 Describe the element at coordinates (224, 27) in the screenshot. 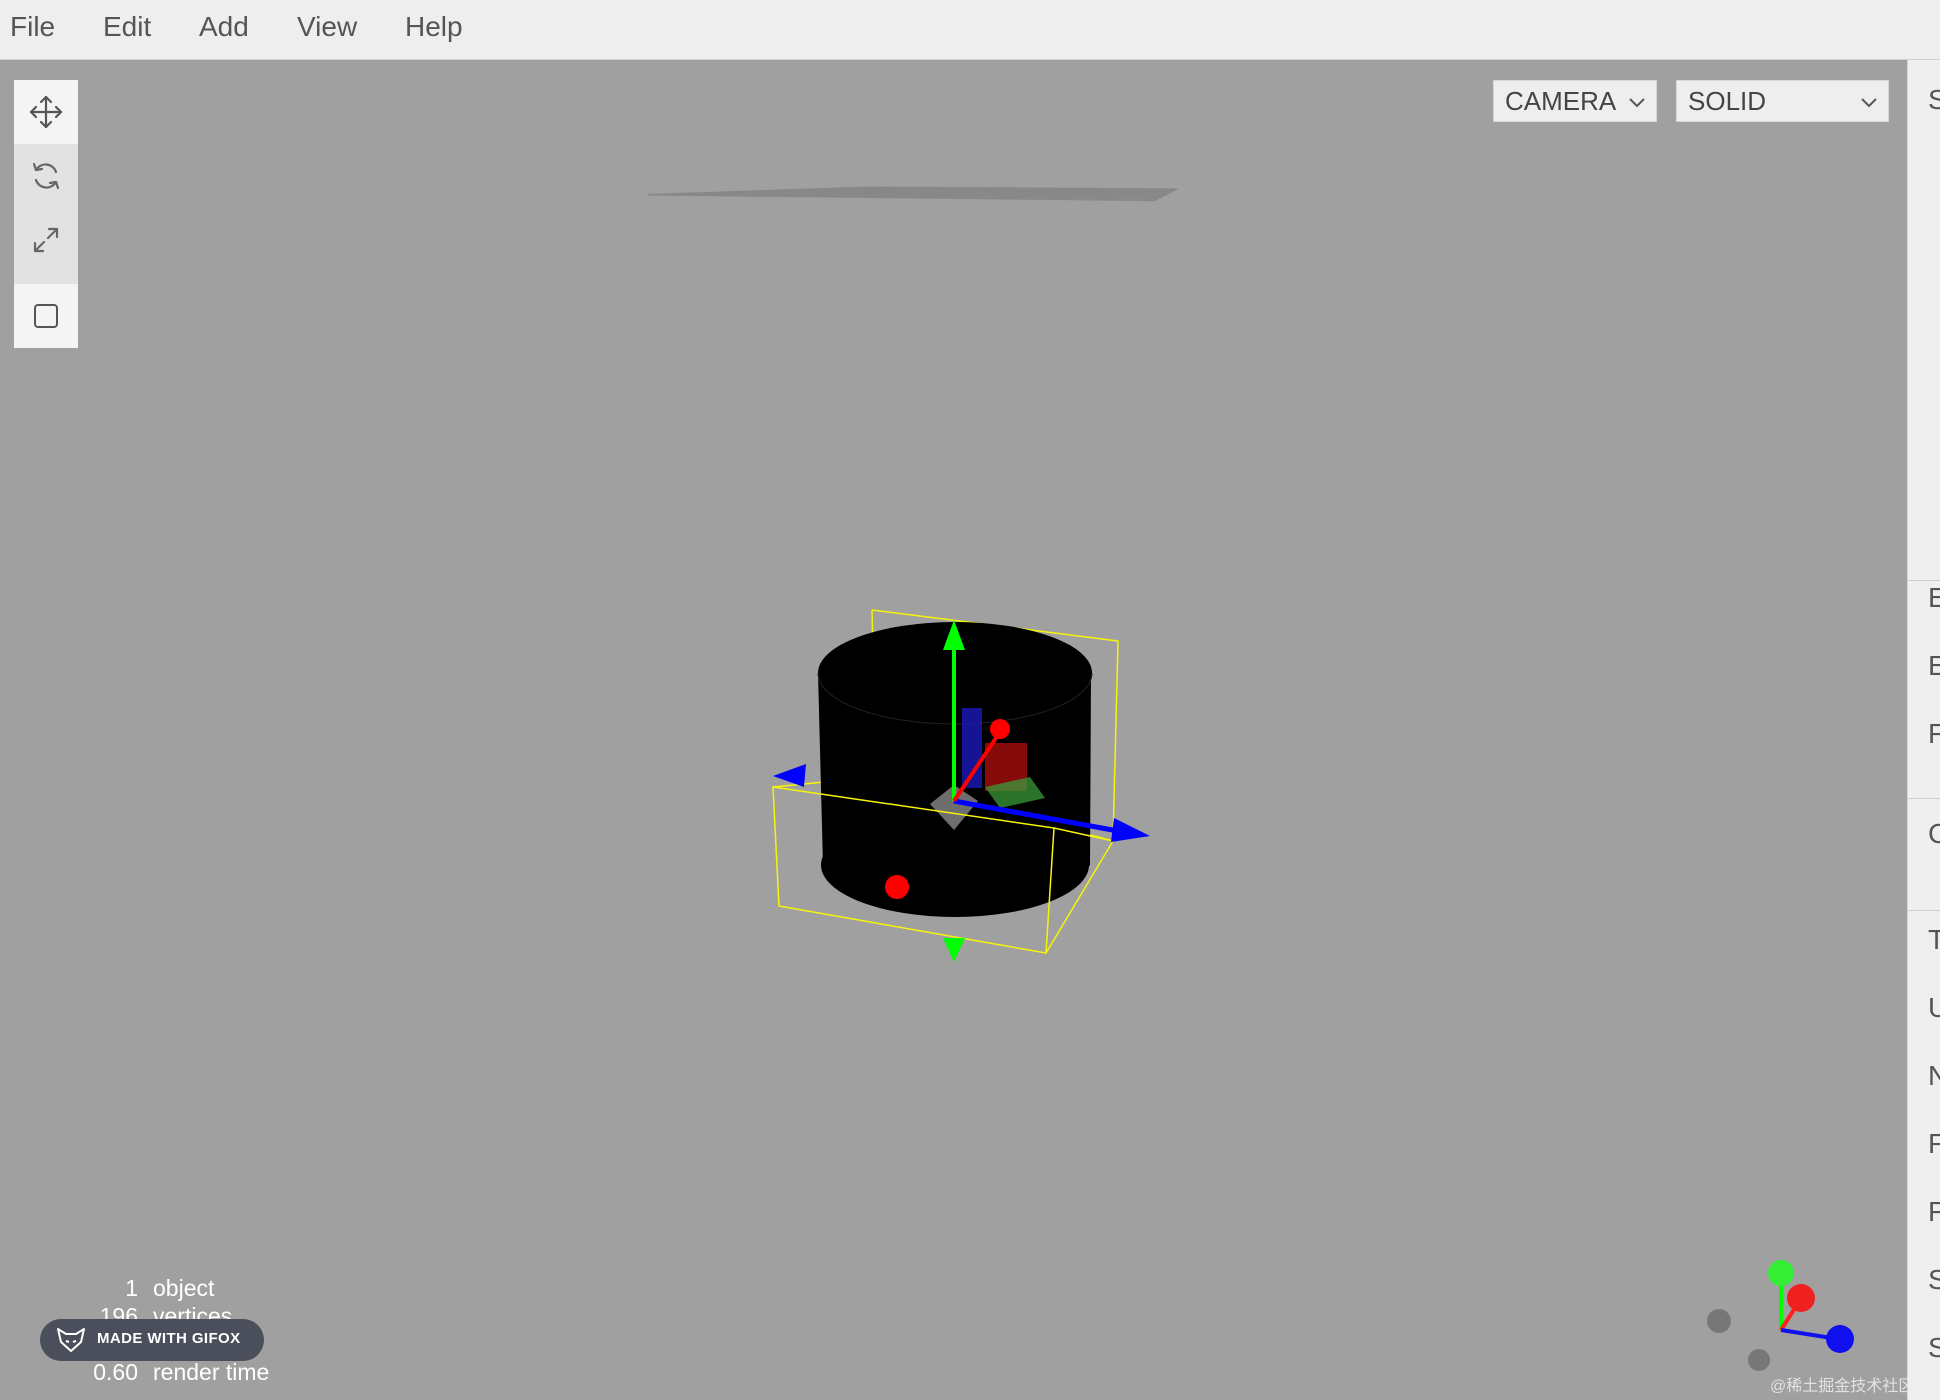

I see `menu-add: Add` at that location.